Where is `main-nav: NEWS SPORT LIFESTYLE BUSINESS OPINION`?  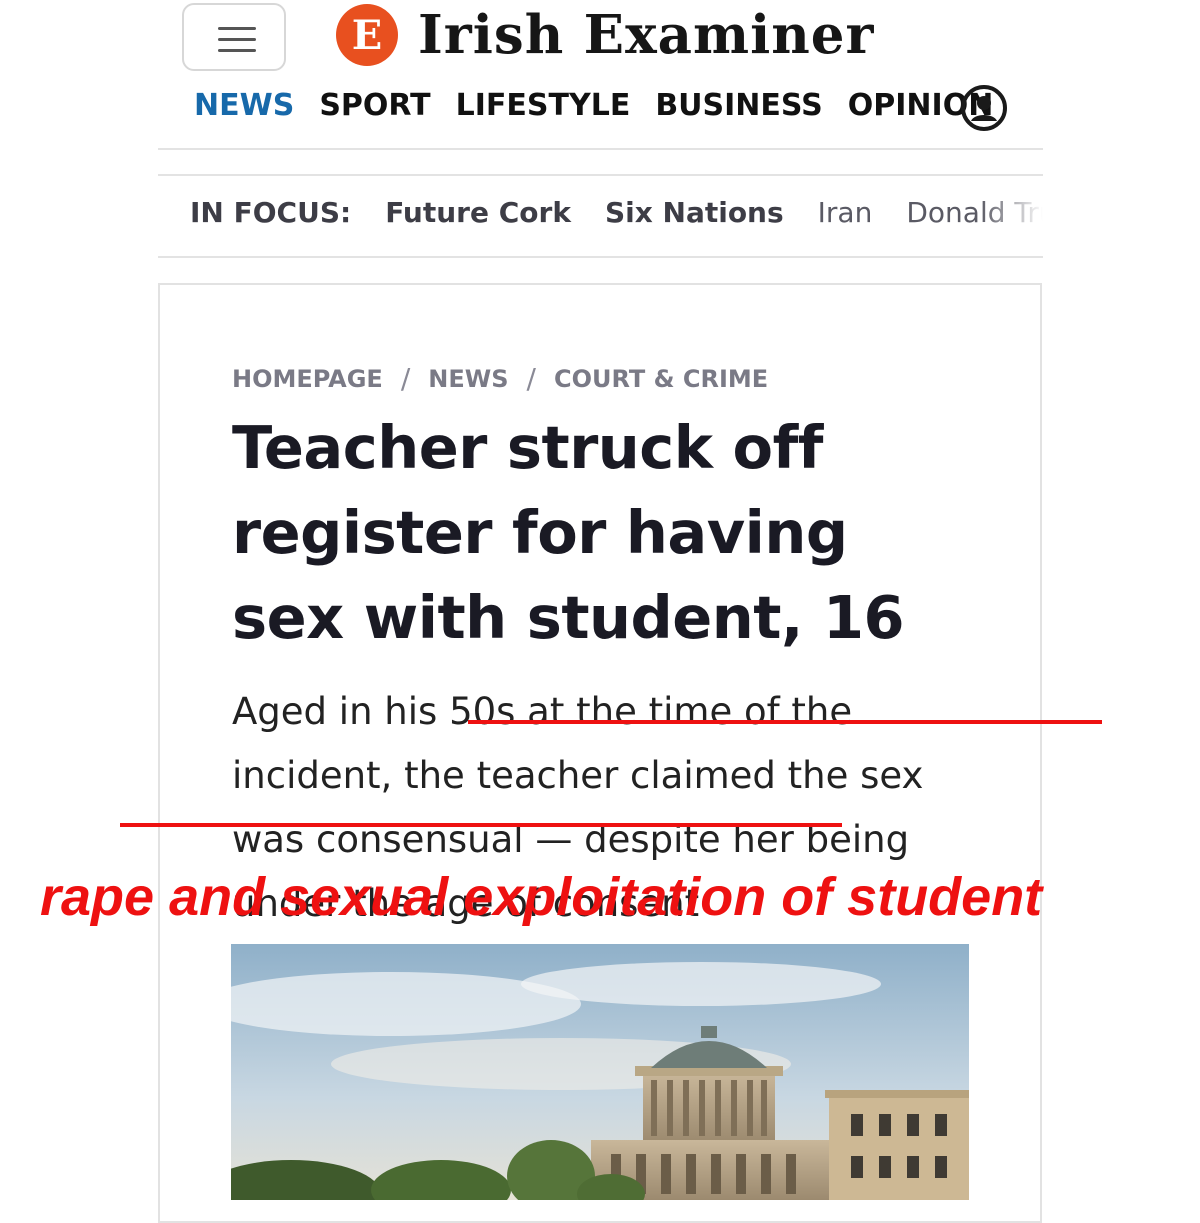
main-nav: NEWS SPORT LIFESTYLE BUSINESS OPINION is located at coordinates (606, 105).